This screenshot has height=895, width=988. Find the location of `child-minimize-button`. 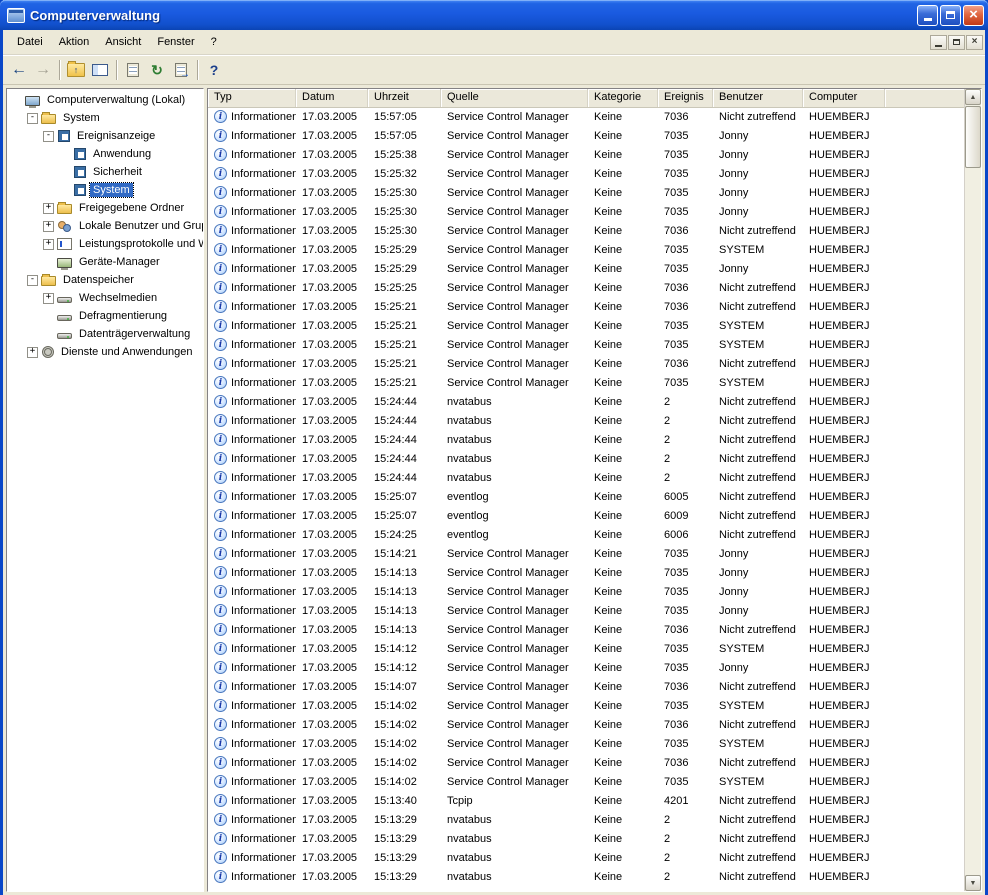

child-minimize-button is located at coordinates (938, 42).